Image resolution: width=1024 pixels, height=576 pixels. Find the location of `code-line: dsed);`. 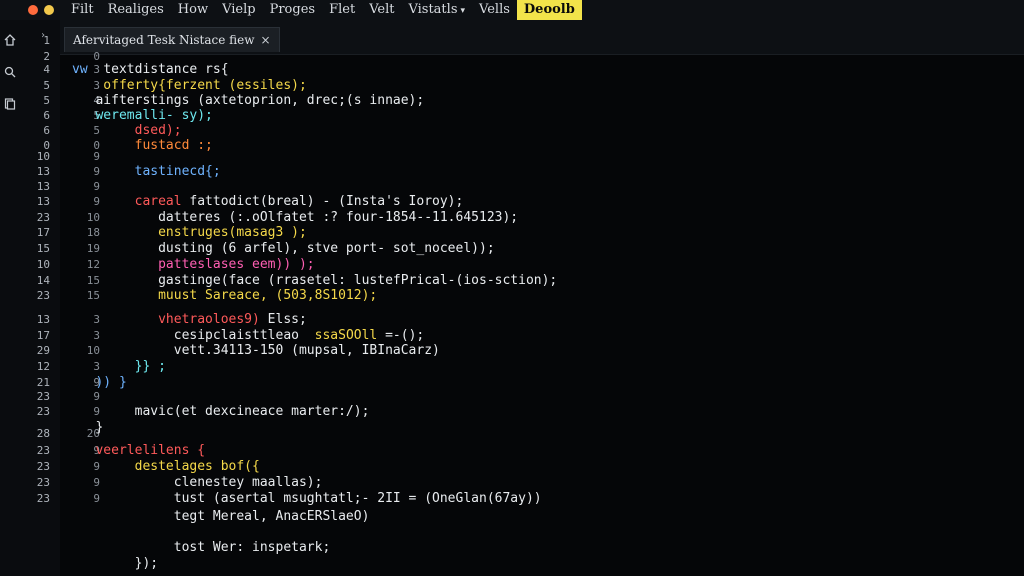

code-line: dsed); is located at coordinates (127, 131).